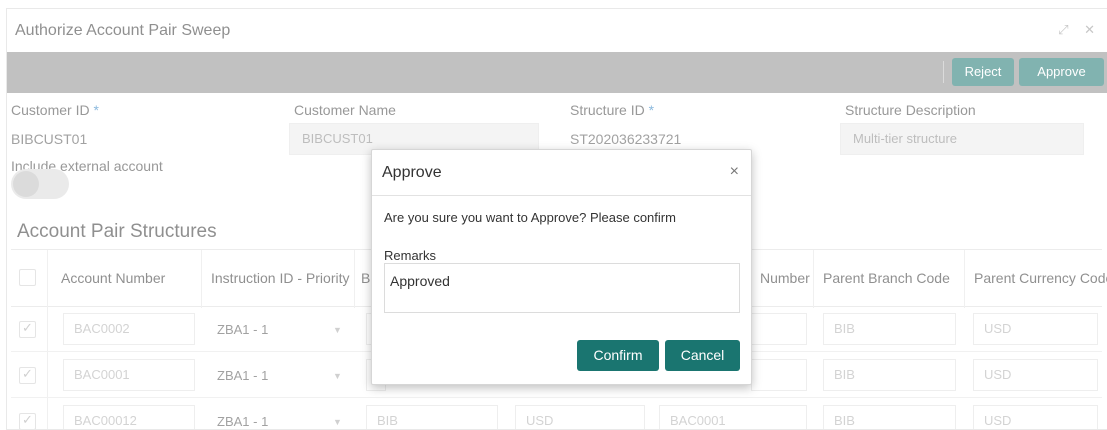 Image resolution: width=1107 pixels, height=430 pixels. I want to click on confirm-button: Confirm, so click(618, 355).